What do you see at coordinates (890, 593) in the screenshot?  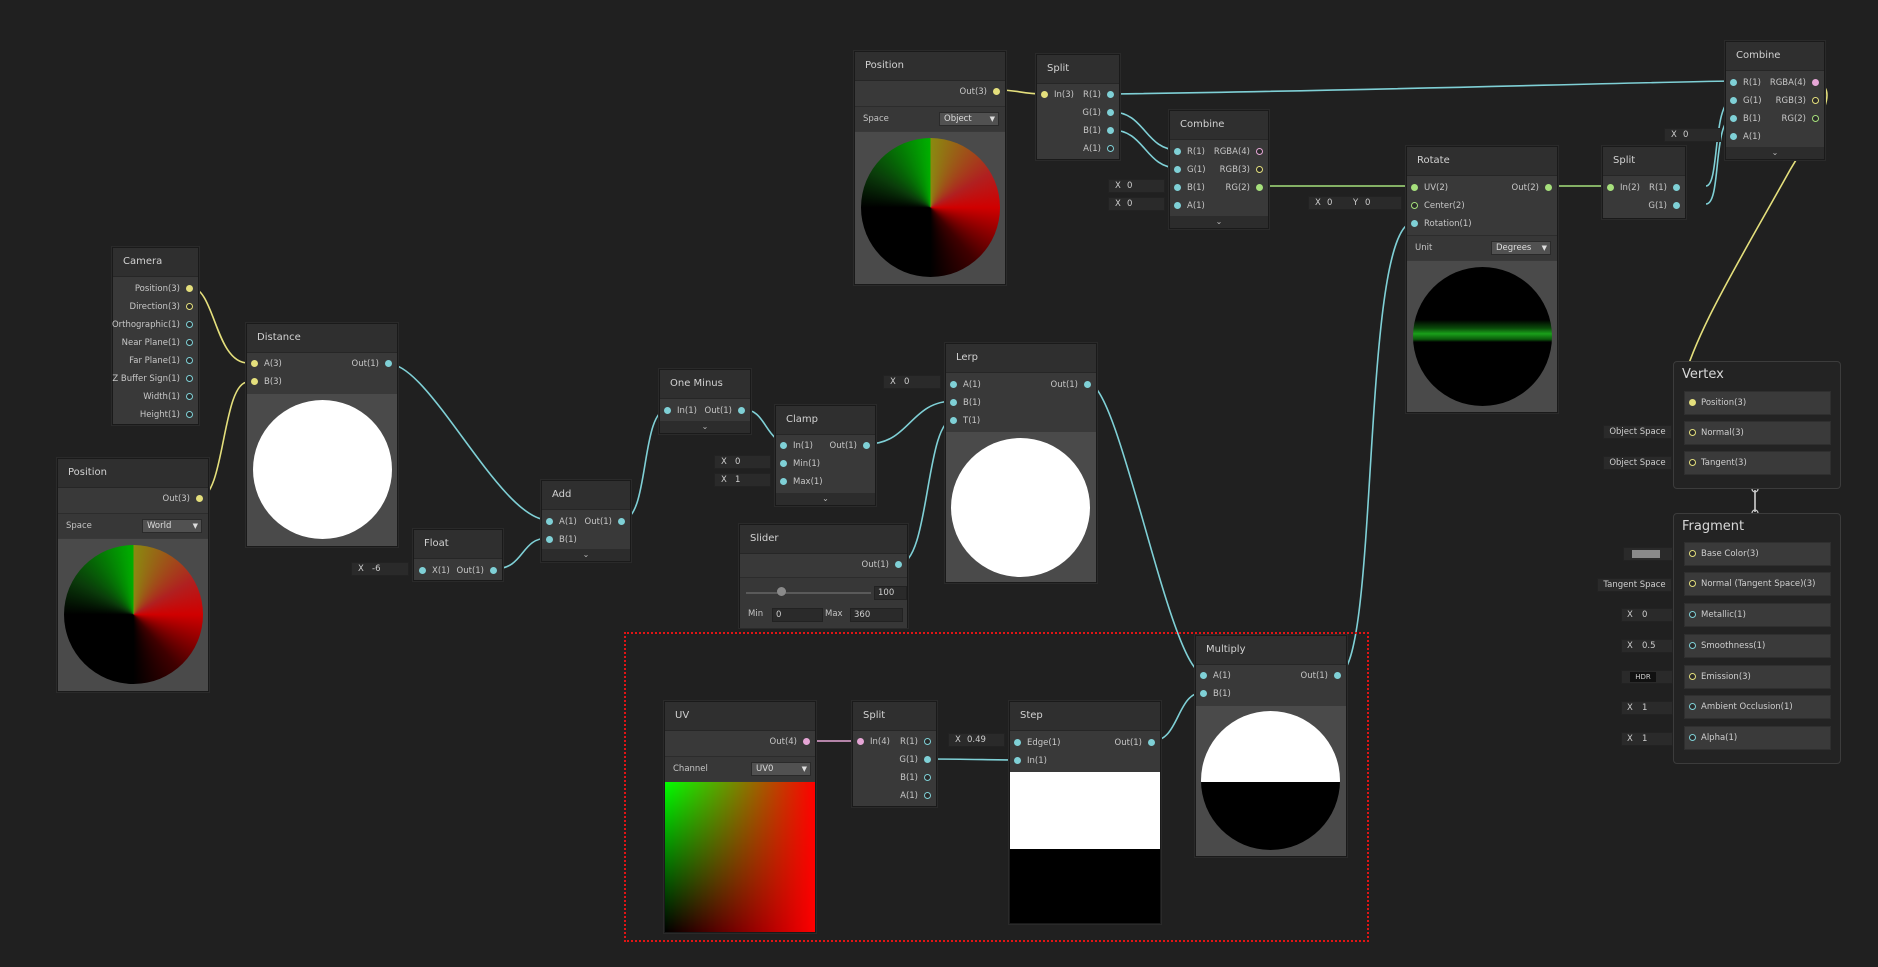 I see `slider-value-field: 100` at bounding box center [890, 593].